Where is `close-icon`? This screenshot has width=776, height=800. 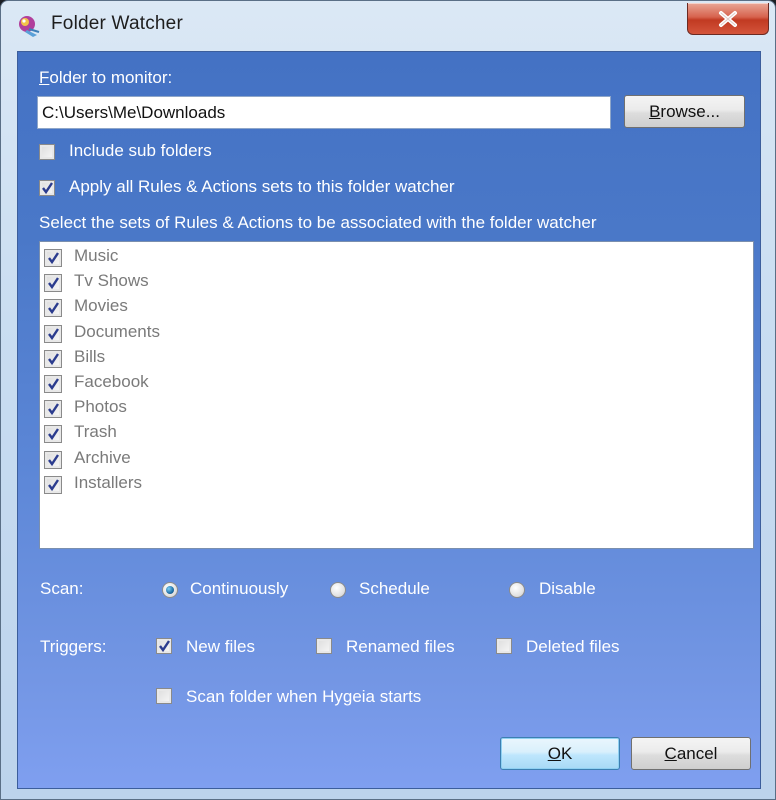 close-icon is located at coordinates (728, 18).